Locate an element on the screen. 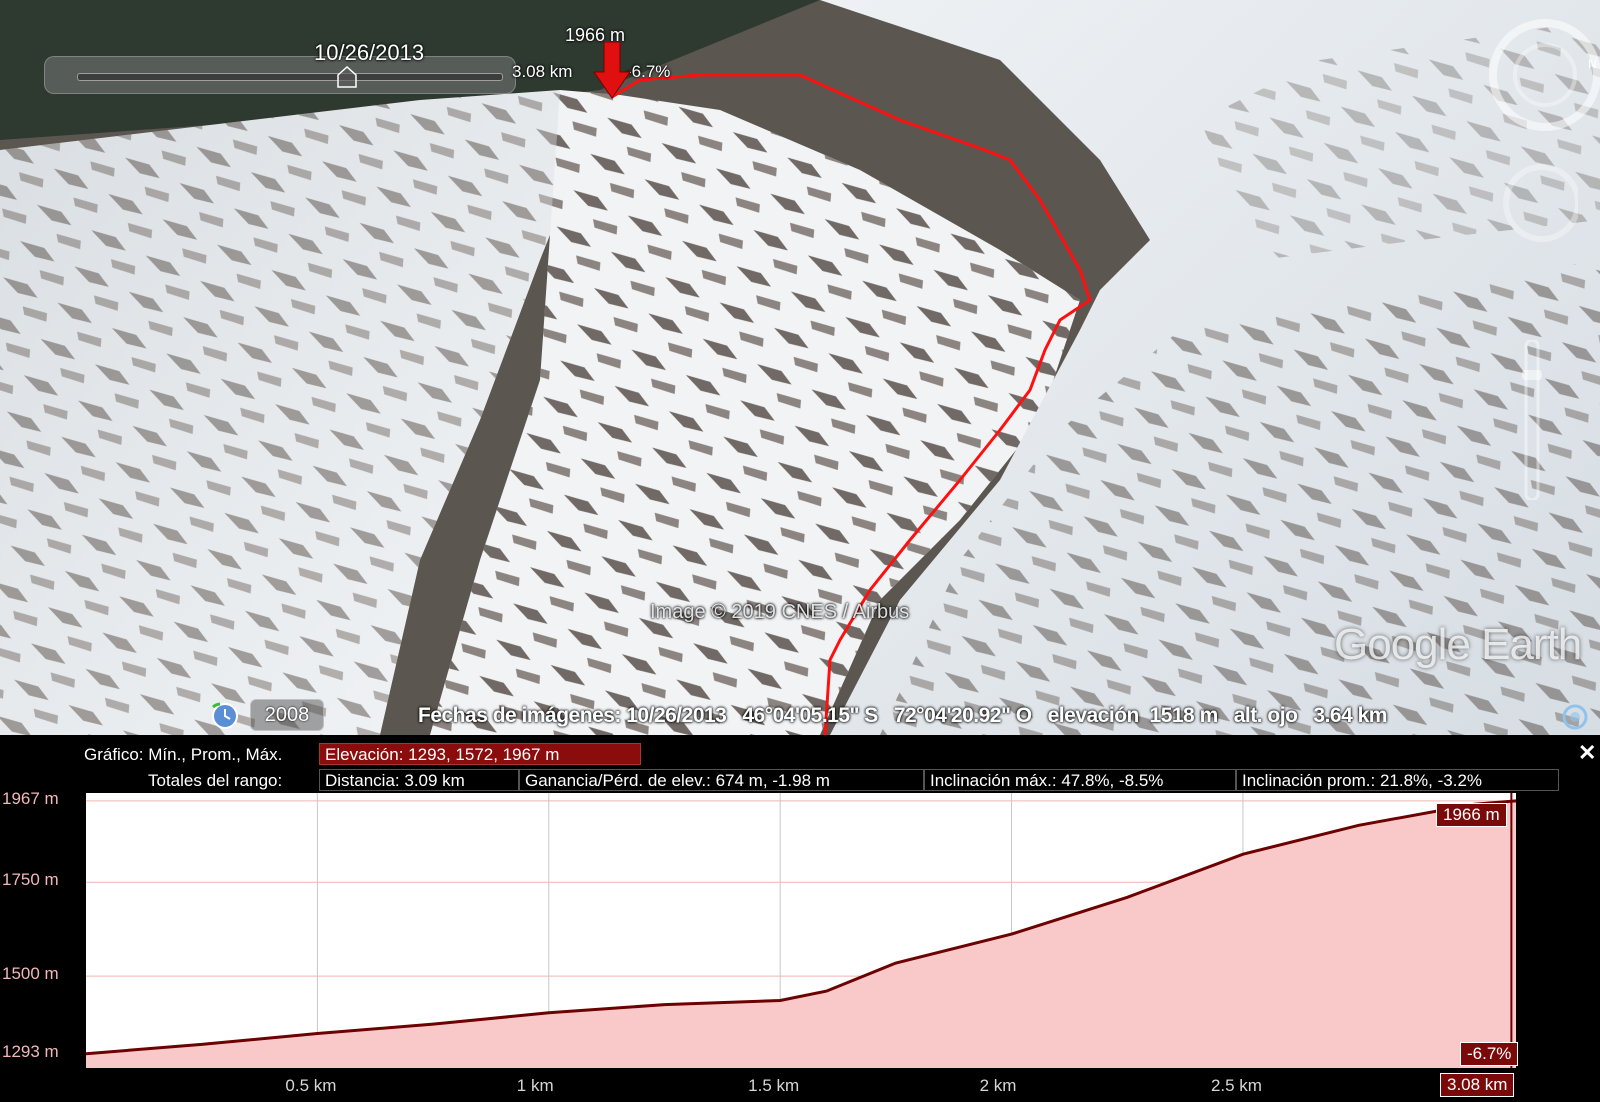 This screenshot has height=1102, width=1600. cursor-distance-label: 3.08 km is located at coordinates (542, 71).